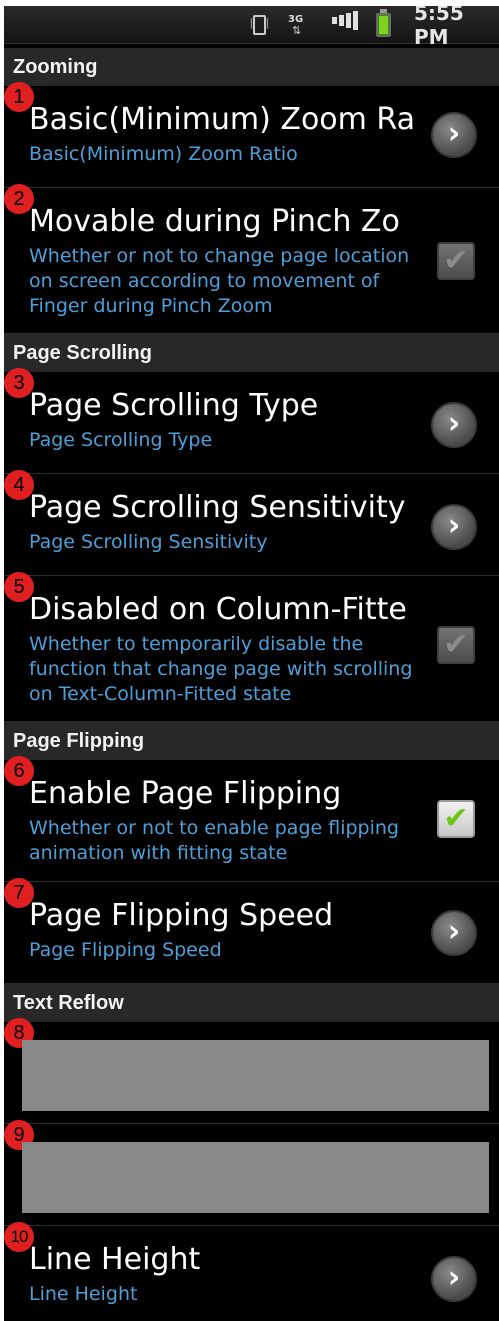  I want to click on section-header-text-reflow: Text Reflow, so click(251, 1003).